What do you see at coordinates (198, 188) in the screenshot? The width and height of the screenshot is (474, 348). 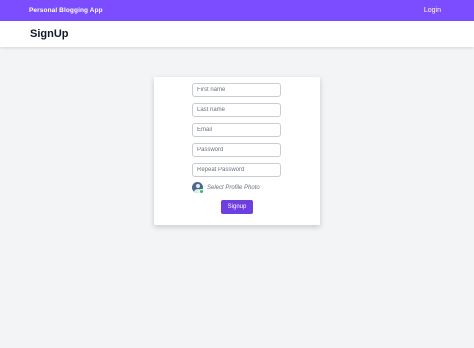 I see `user-avatar-icon` at bounding box center [198, 188].